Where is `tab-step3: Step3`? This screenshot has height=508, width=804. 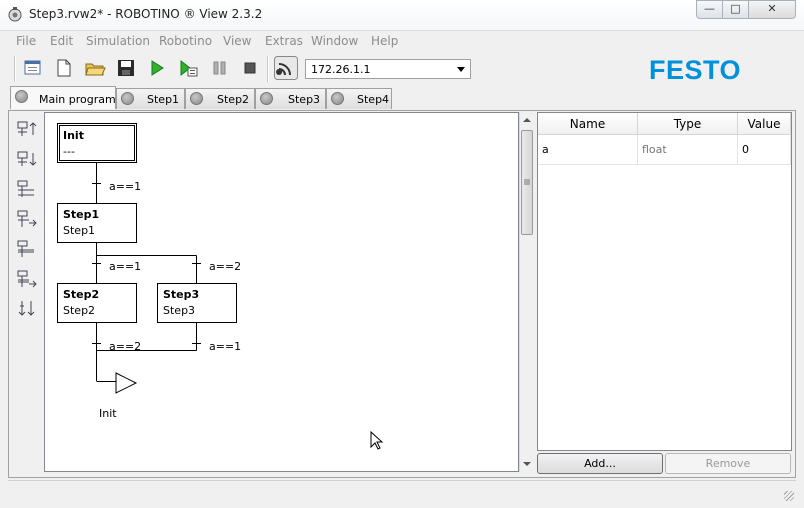
tab-step3: Step3 is located at coordinates (290, 98).